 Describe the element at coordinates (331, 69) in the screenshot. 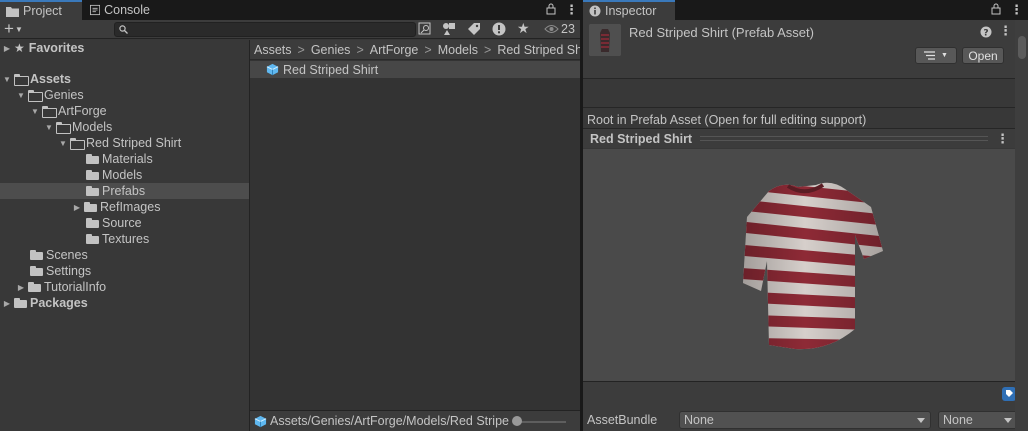

I see `file-item-label: Red Striped Shirt` at that location.